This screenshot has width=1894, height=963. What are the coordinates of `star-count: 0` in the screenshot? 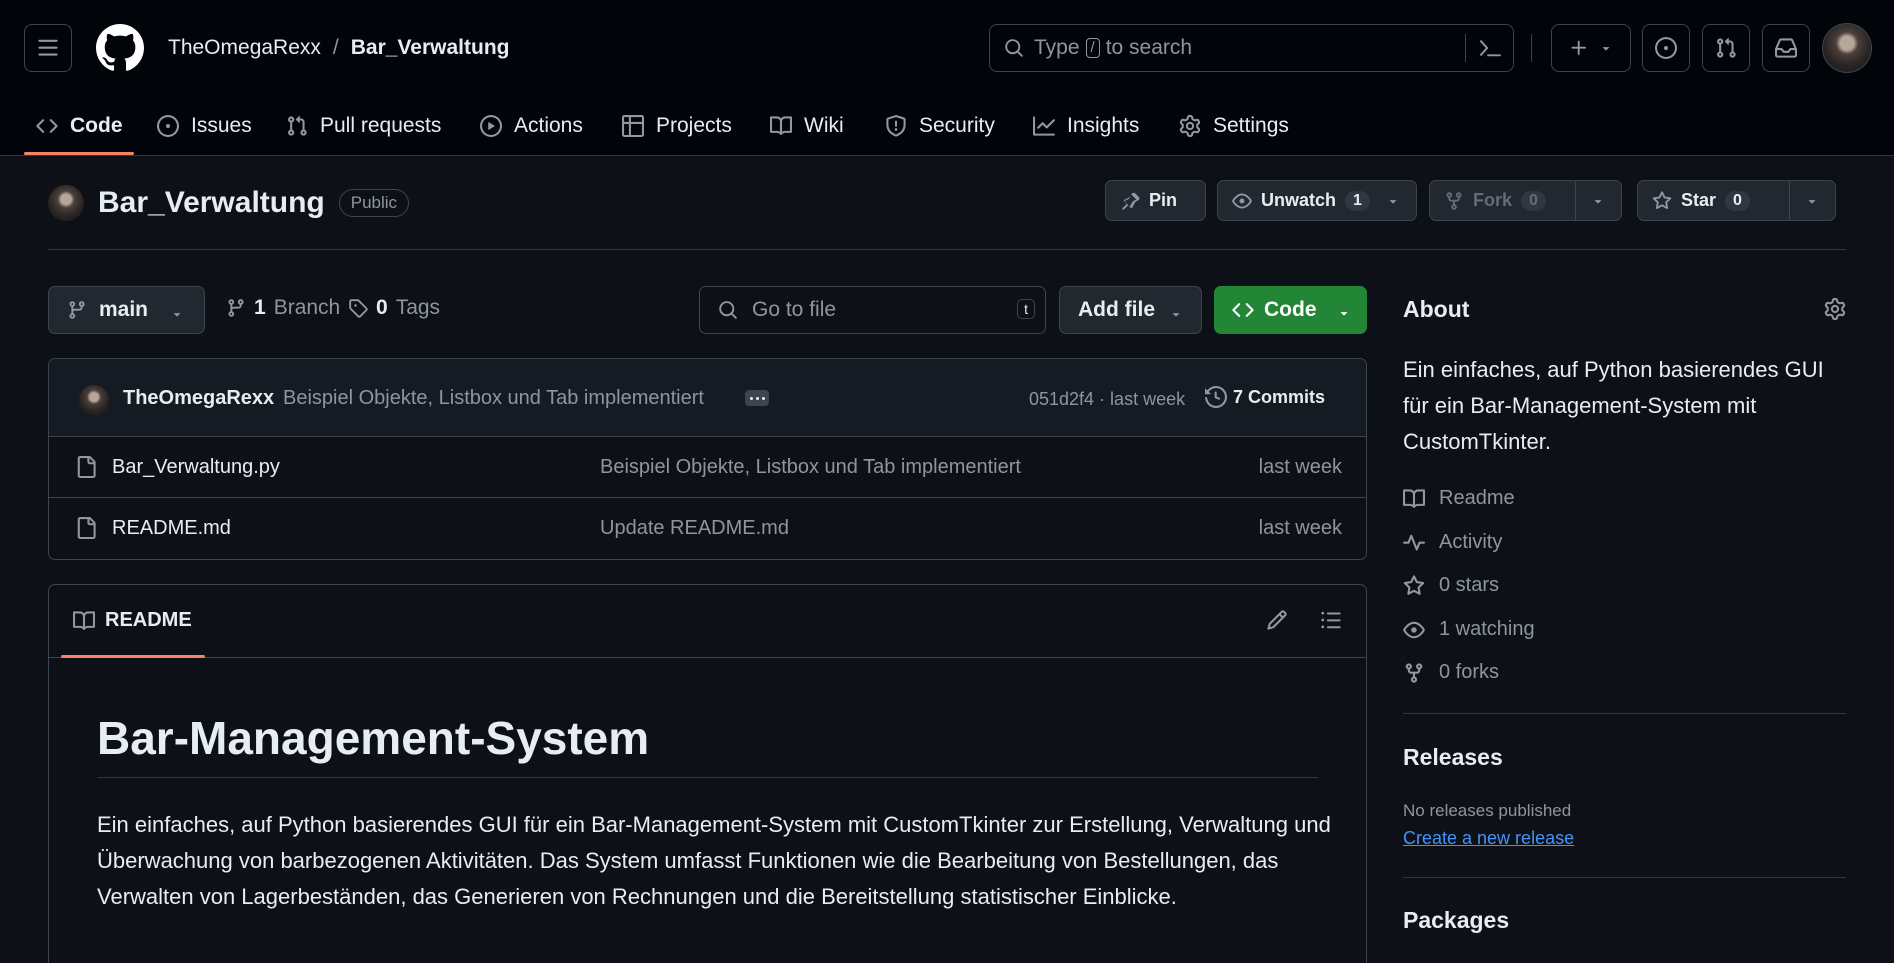 It's located at (1737, 200).